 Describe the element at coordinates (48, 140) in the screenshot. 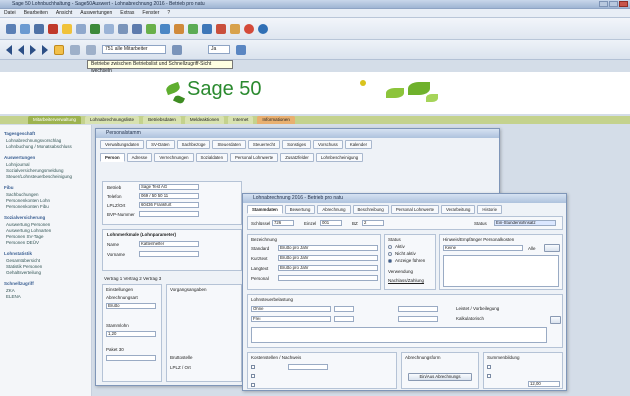

I see `sidebar-item: Lohnabrechnungsvorschlag` at that location.